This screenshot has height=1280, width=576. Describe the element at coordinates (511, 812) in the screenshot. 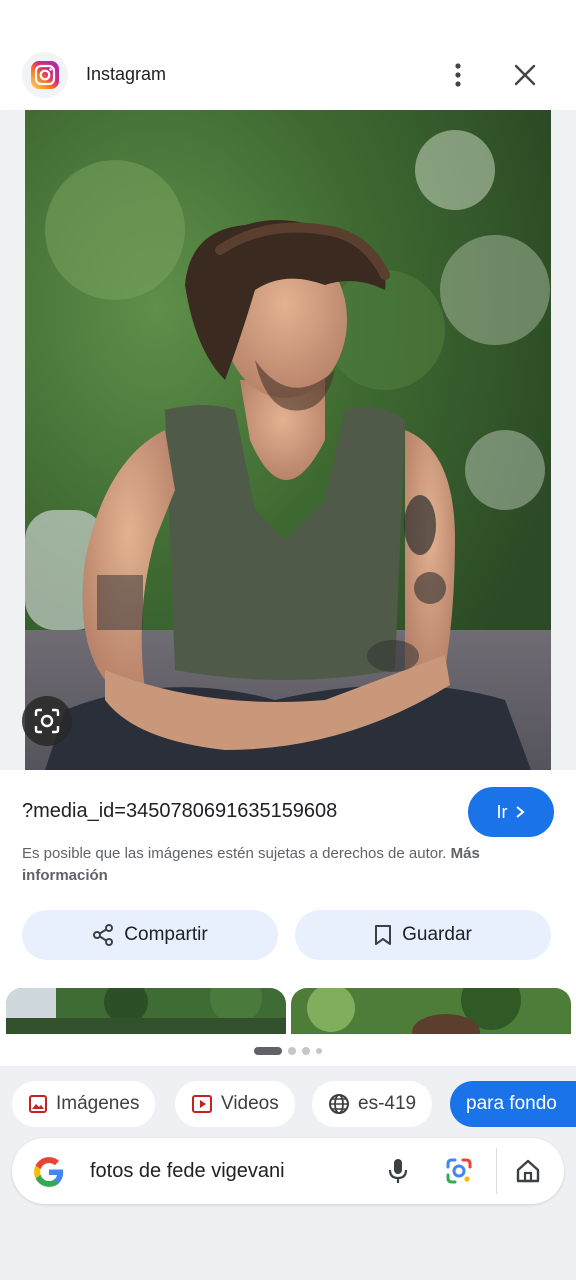

I see `go-button: Ir` at that location.